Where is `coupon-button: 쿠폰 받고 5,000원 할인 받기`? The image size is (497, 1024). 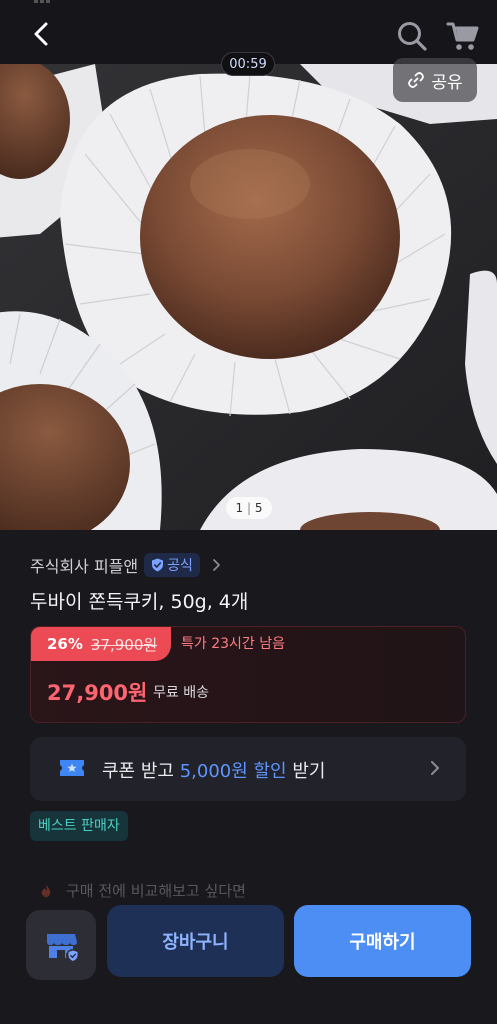 coupon-button: 쿠폰 받고 5,000원 할인 받기 is located at coordinates (248, 769).